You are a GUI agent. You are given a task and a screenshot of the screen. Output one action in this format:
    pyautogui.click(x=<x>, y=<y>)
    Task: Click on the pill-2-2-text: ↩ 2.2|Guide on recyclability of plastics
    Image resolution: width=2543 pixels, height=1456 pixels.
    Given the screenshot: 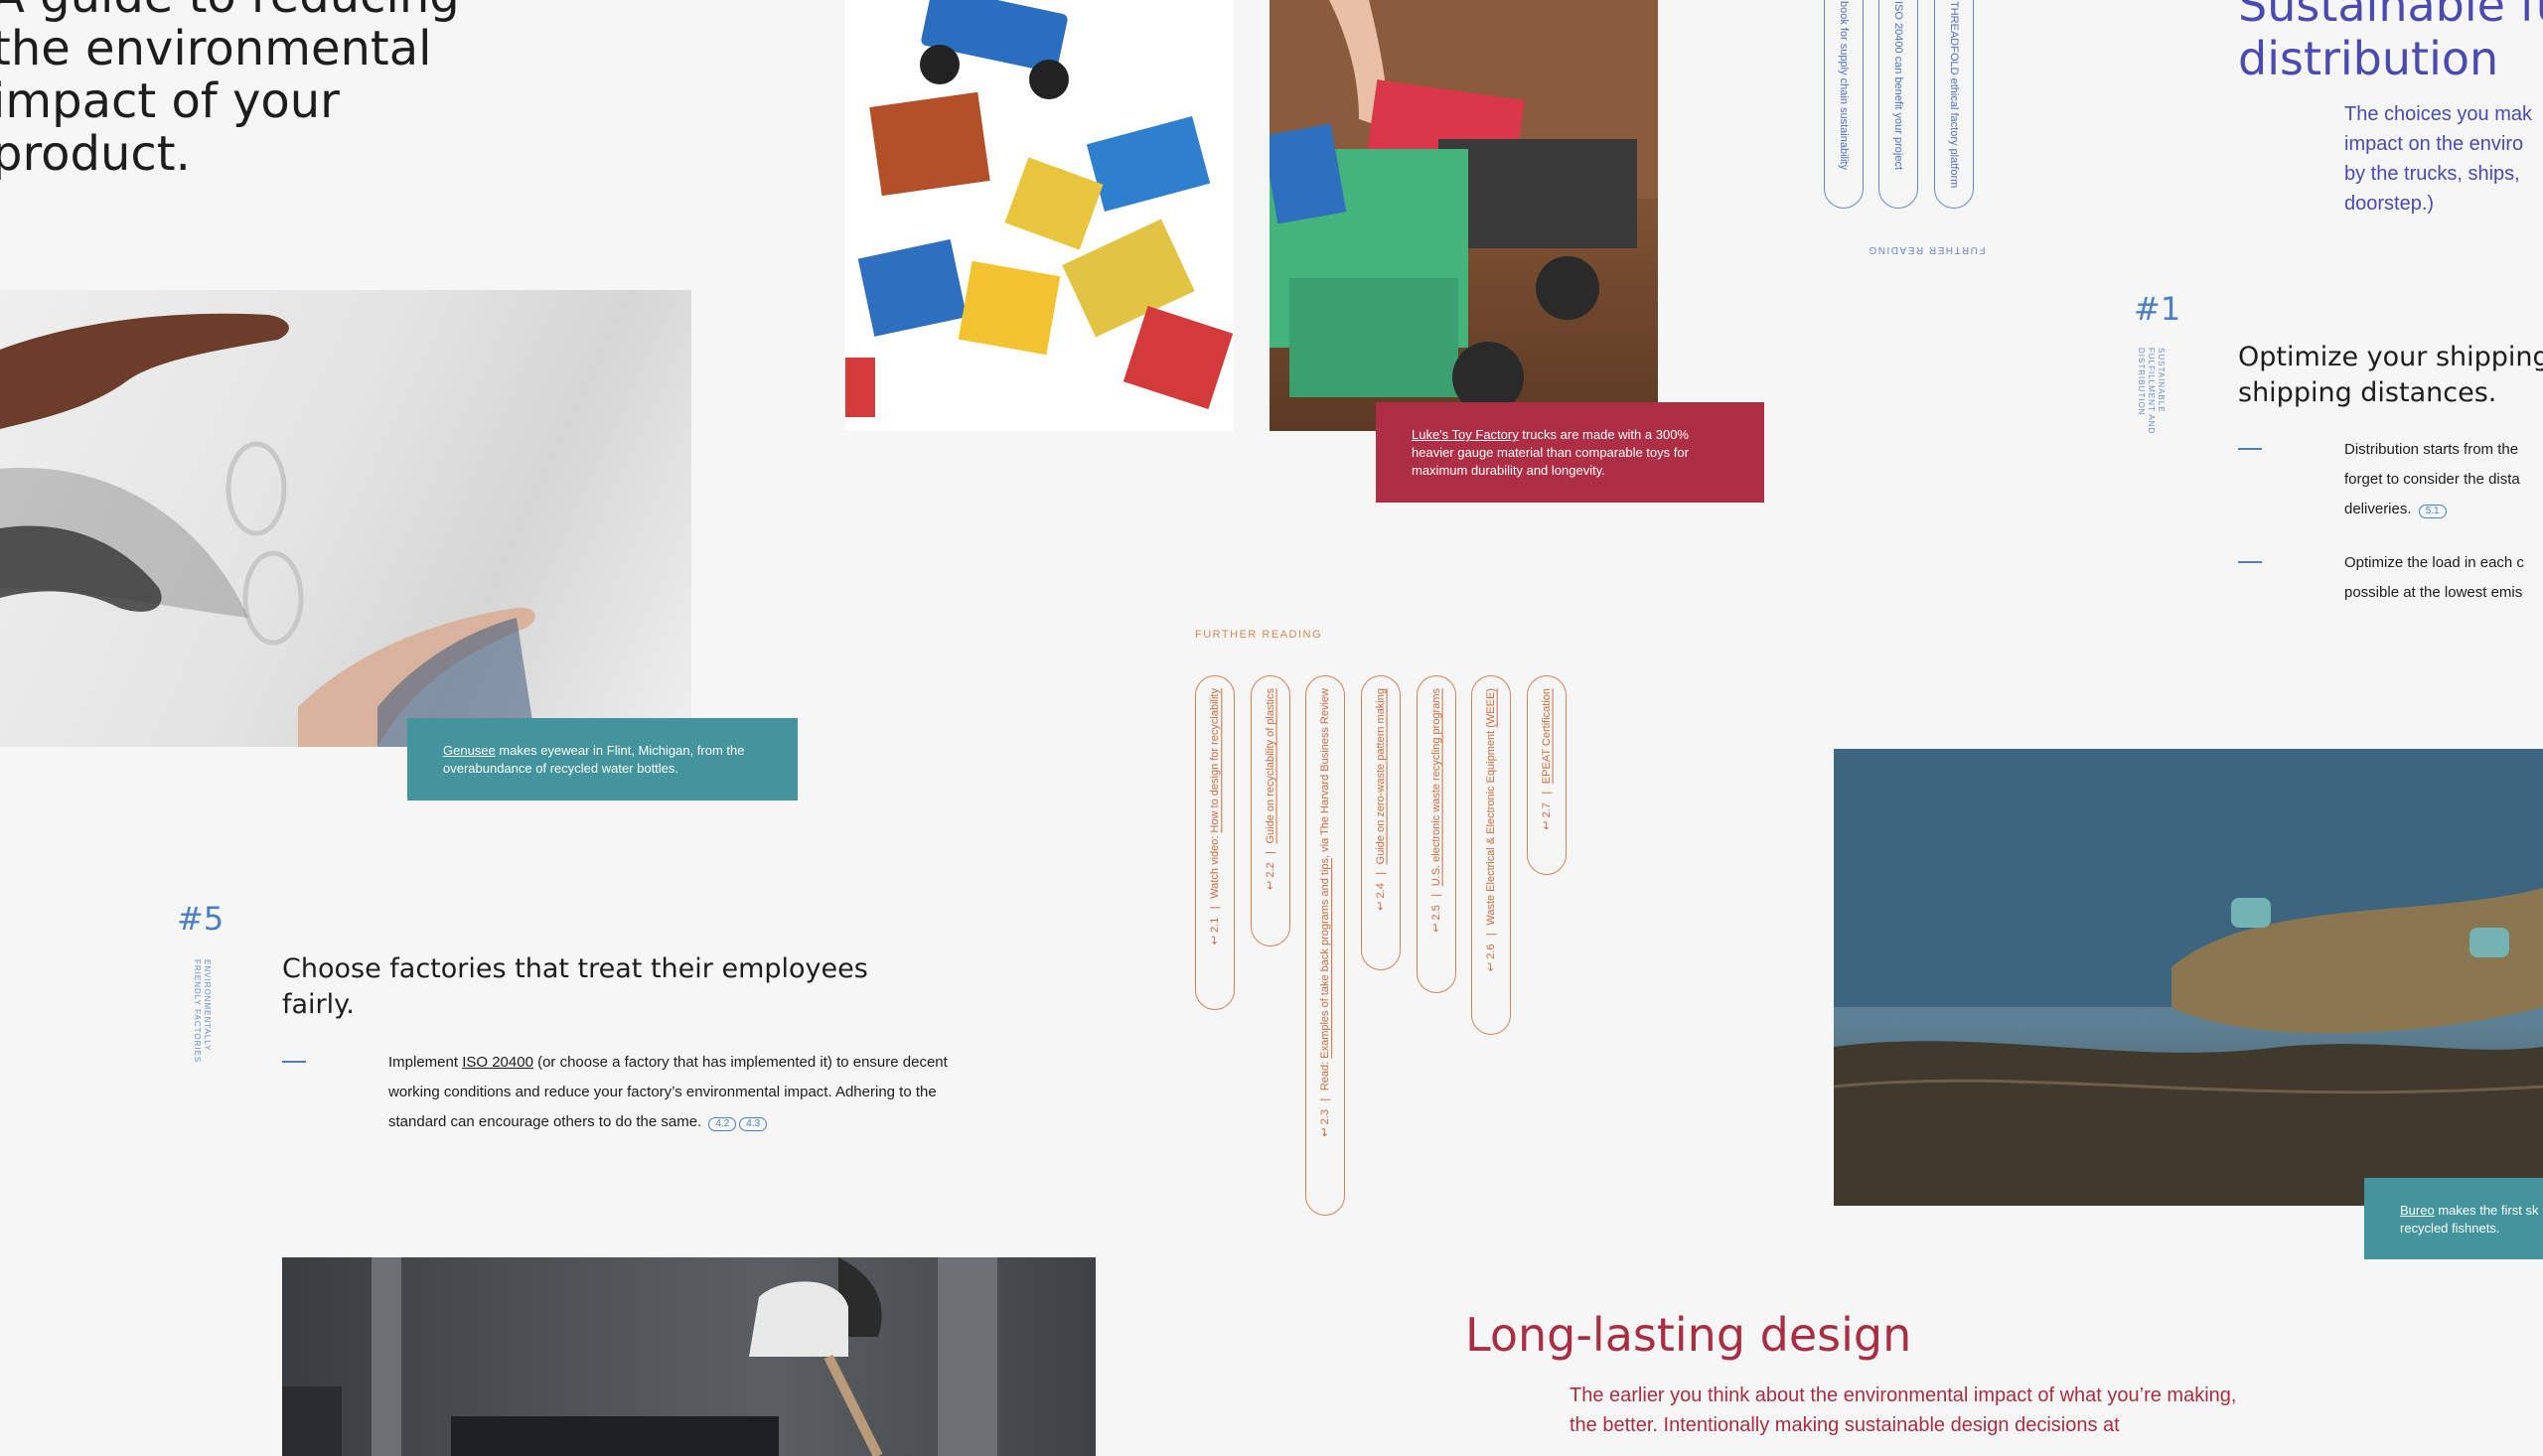 What is the action you would take?
    pyautogui.click(x=1270, y=789)
    